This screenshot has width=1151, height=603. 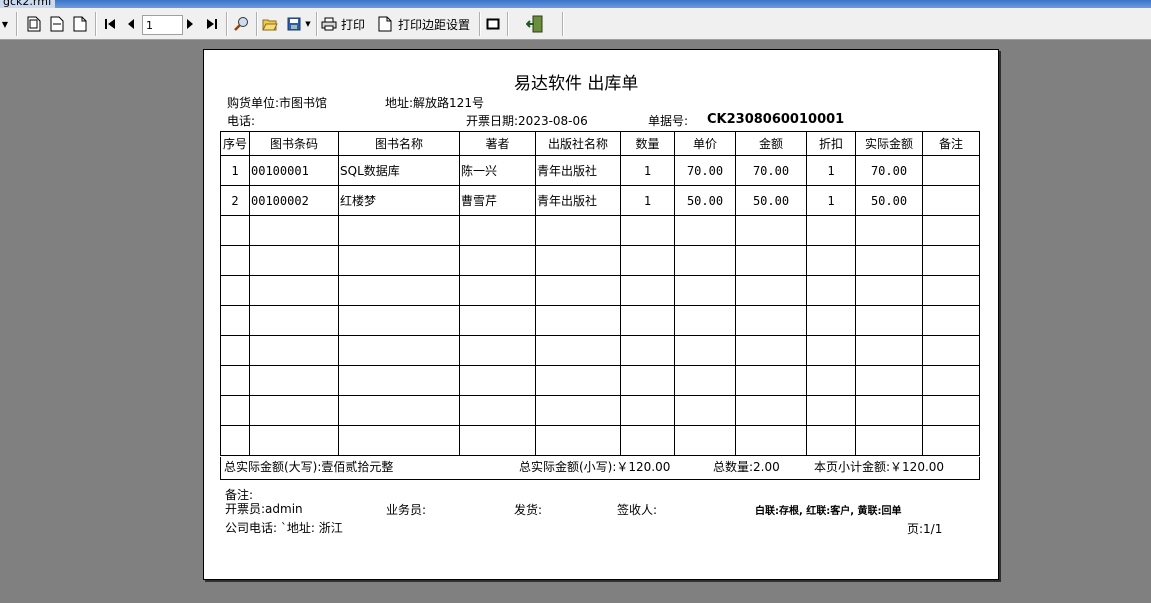 What do you see at coordinates (294, 143) in the screenshot?
I see `column-header: 图书条码` at bounding box center [294, 143].